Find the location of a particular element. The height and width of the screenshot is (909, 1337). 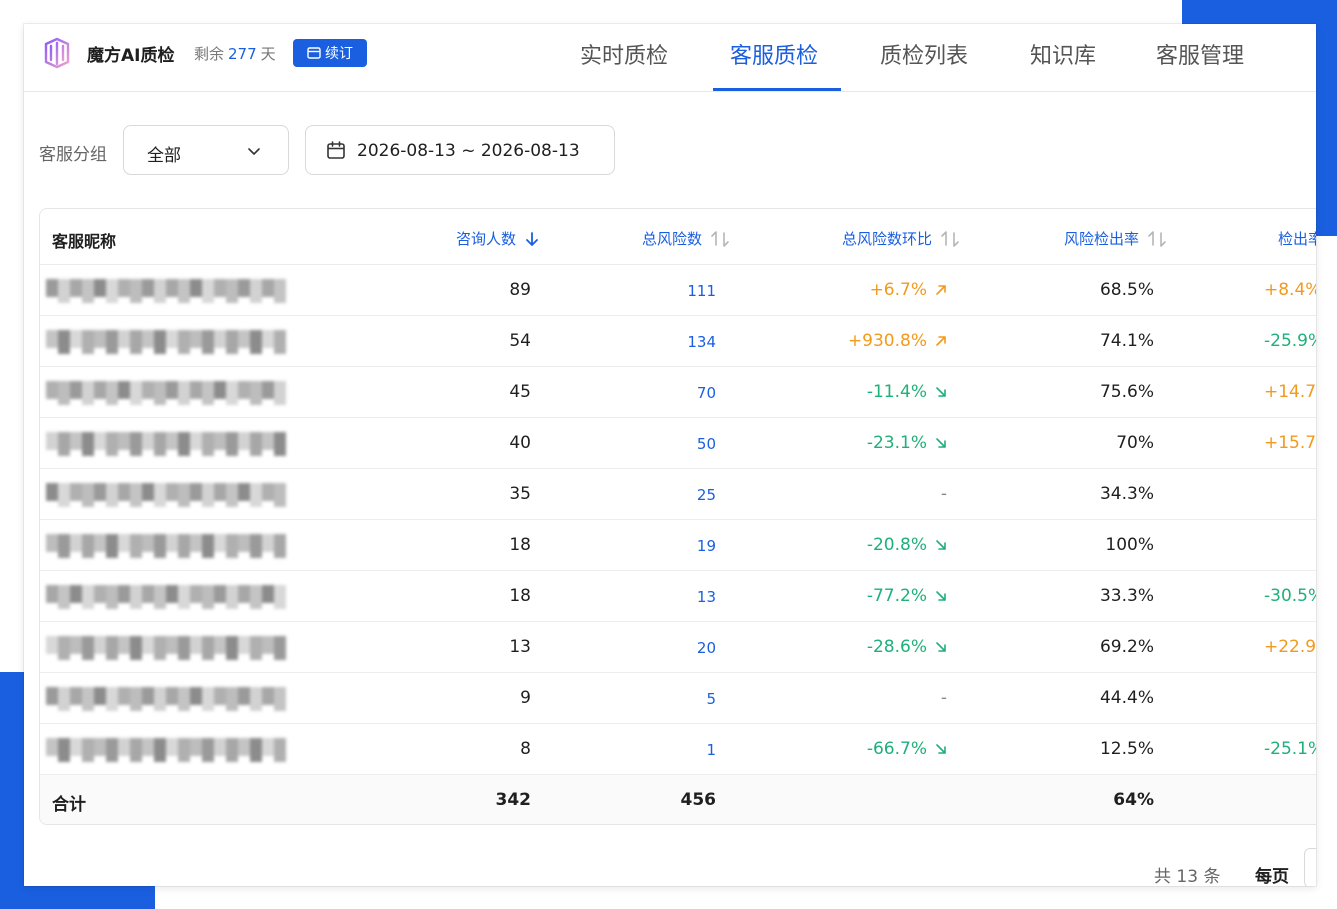

column-header-risks-label: 总风险数 is located at coordinates (672, 239).